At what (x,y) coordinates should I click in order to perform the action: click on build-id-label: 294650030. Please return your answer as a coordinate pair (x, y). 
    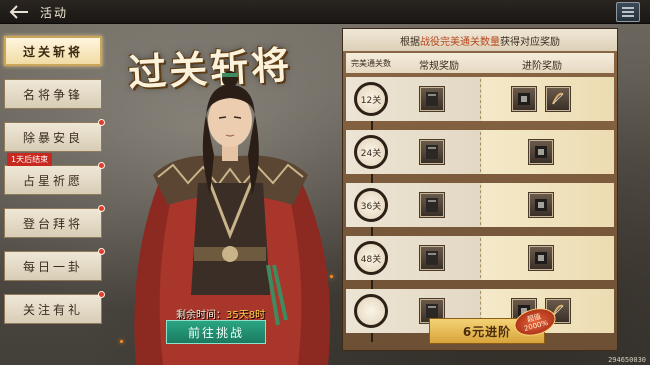
    Looking at the image, I should click on (627, 360).